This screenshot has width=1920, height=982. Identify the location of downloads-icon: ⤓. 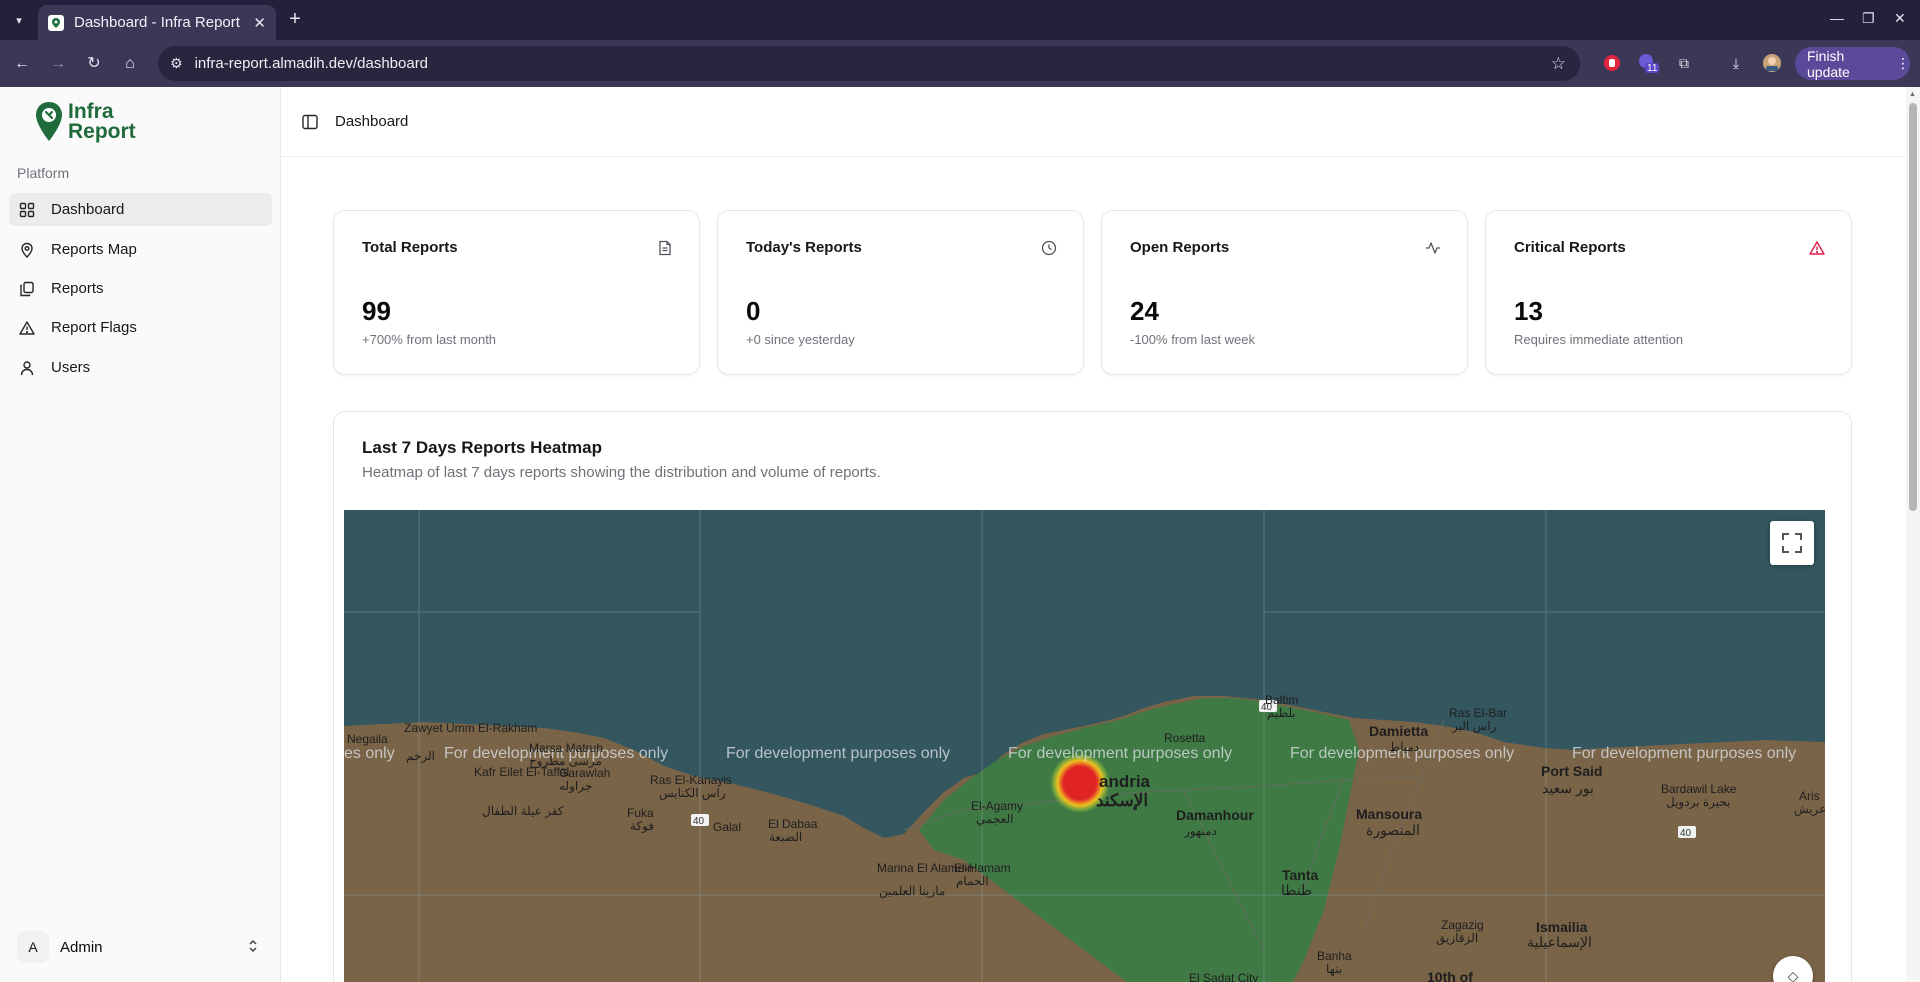
(1736, 63).